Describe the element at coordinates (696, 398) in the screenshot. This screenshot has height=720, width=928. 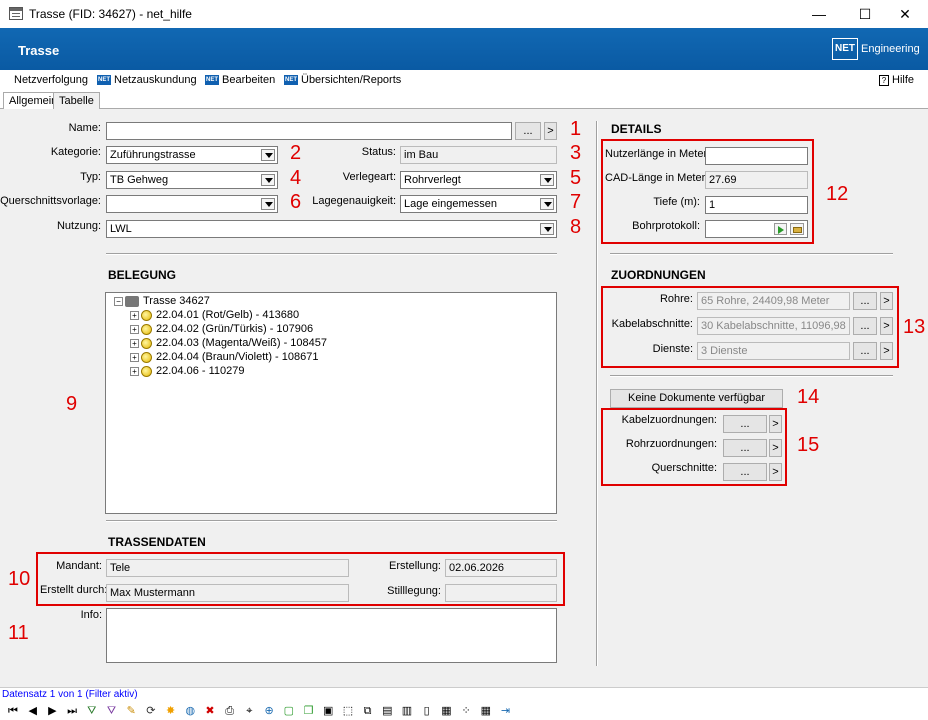
I see `keine-dokumente-button: Keine Dokumente verfügbar` at that location.